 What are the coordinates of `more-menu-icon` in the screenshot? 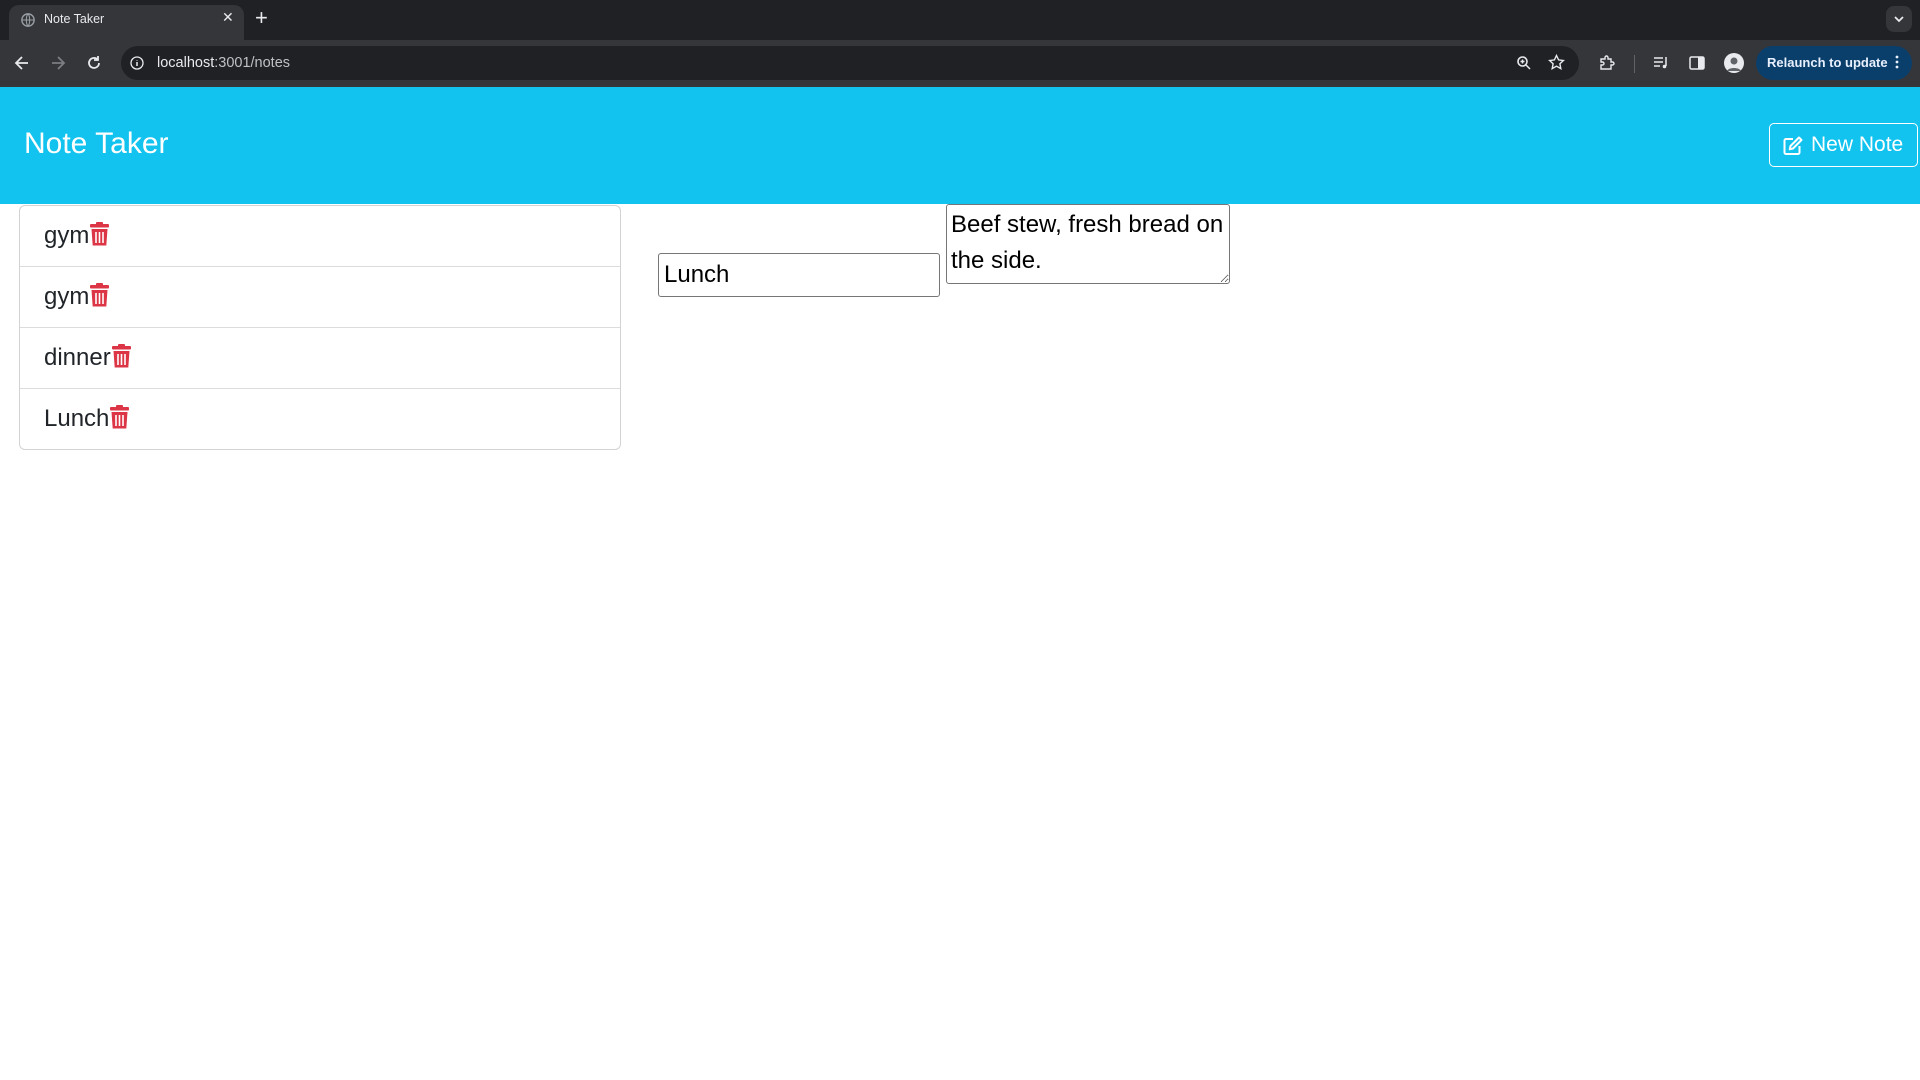 It's located at (1897, 62).